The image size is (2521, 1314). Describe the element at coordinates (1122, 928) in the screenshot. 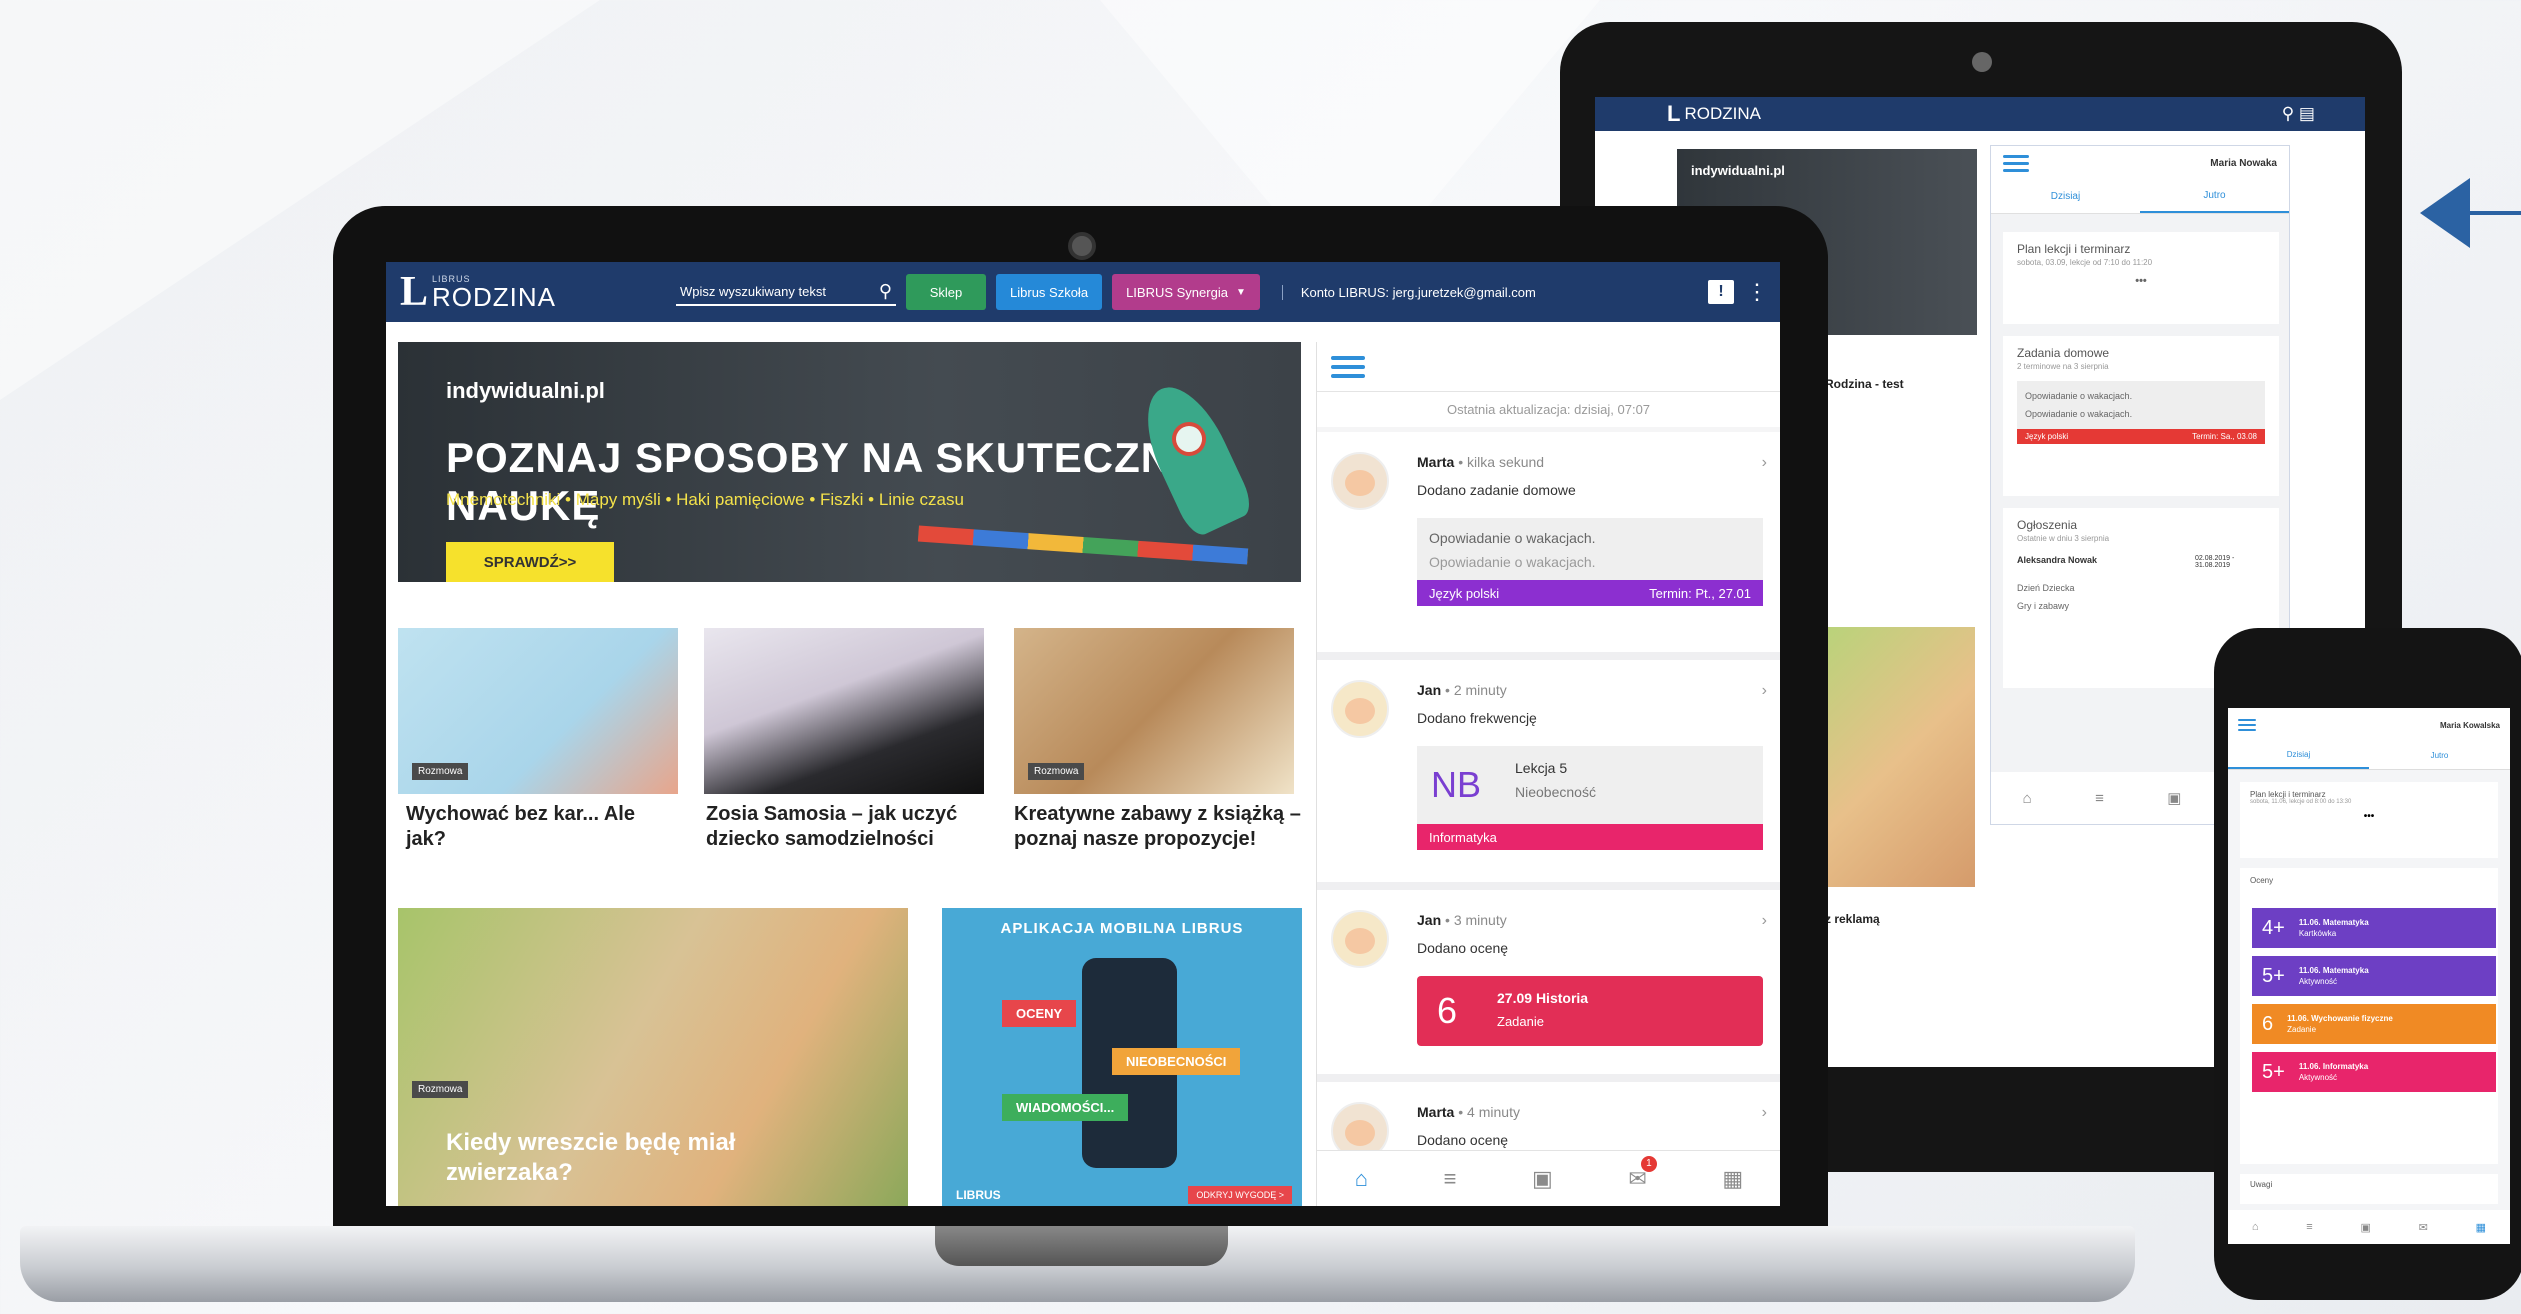

I see `app-promo-title: APLIKACJA MOBILNA LIBRUS` at that location.